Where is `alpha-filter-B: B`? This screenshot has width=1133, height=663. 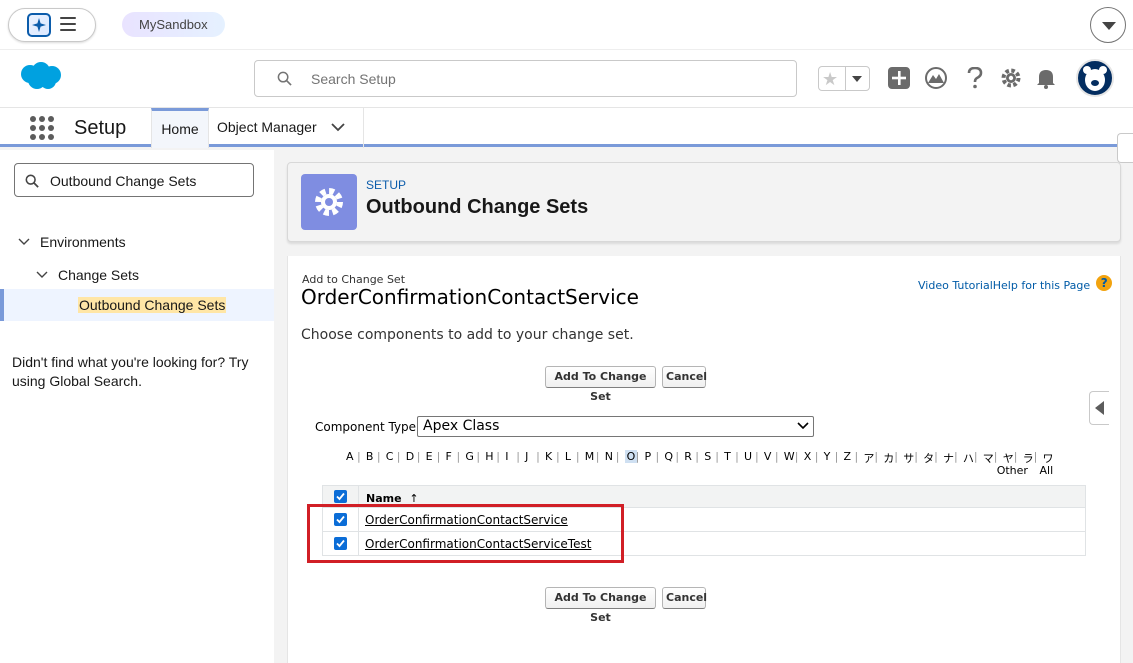 alpha-filter-B: B is located at coordinates (370, 456).